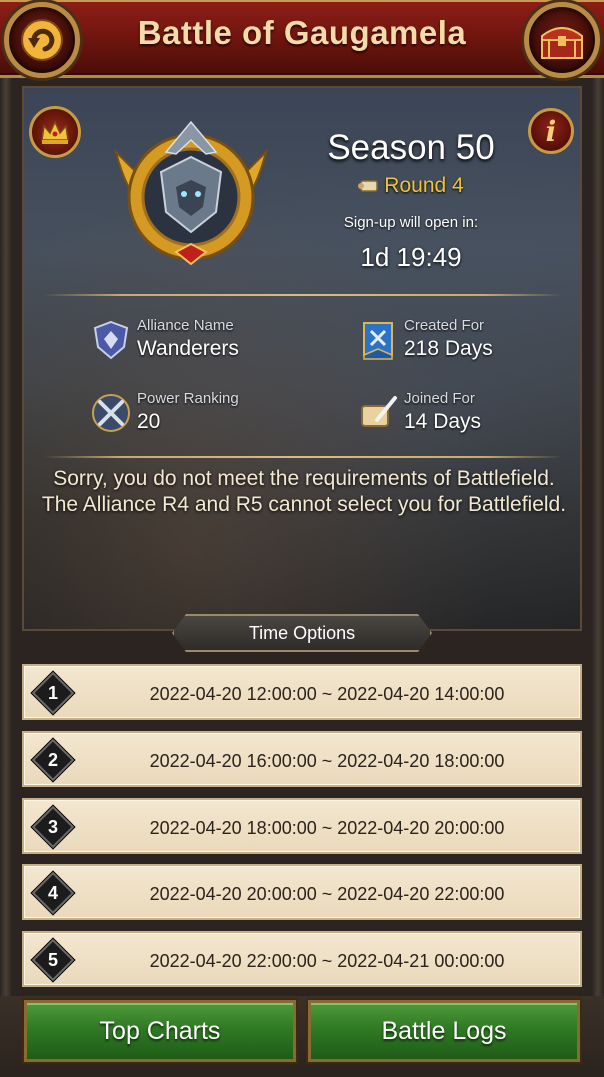  What do you see at coordinates (368, 186) in the screenshot?
I see `scroll-icon` at bounding box center [368, 186].